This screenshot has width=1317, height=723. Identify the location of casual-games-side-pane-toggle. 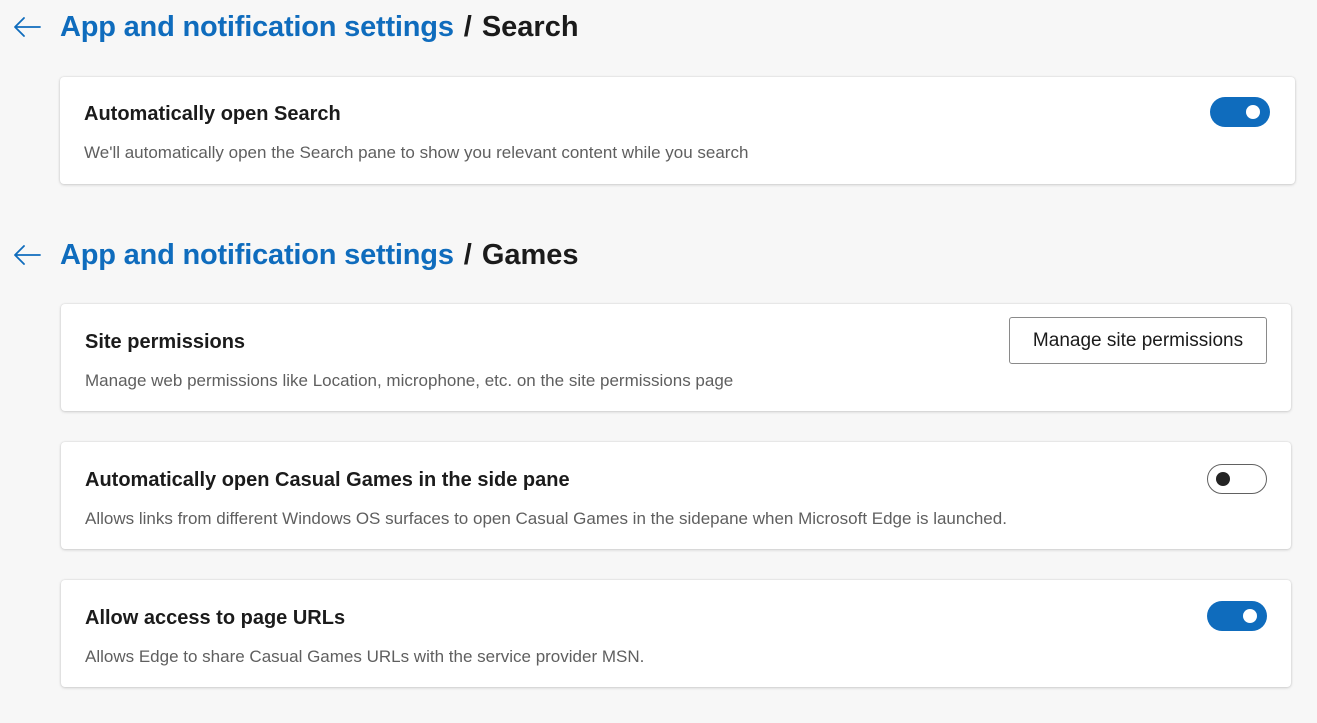
(1237, 479).